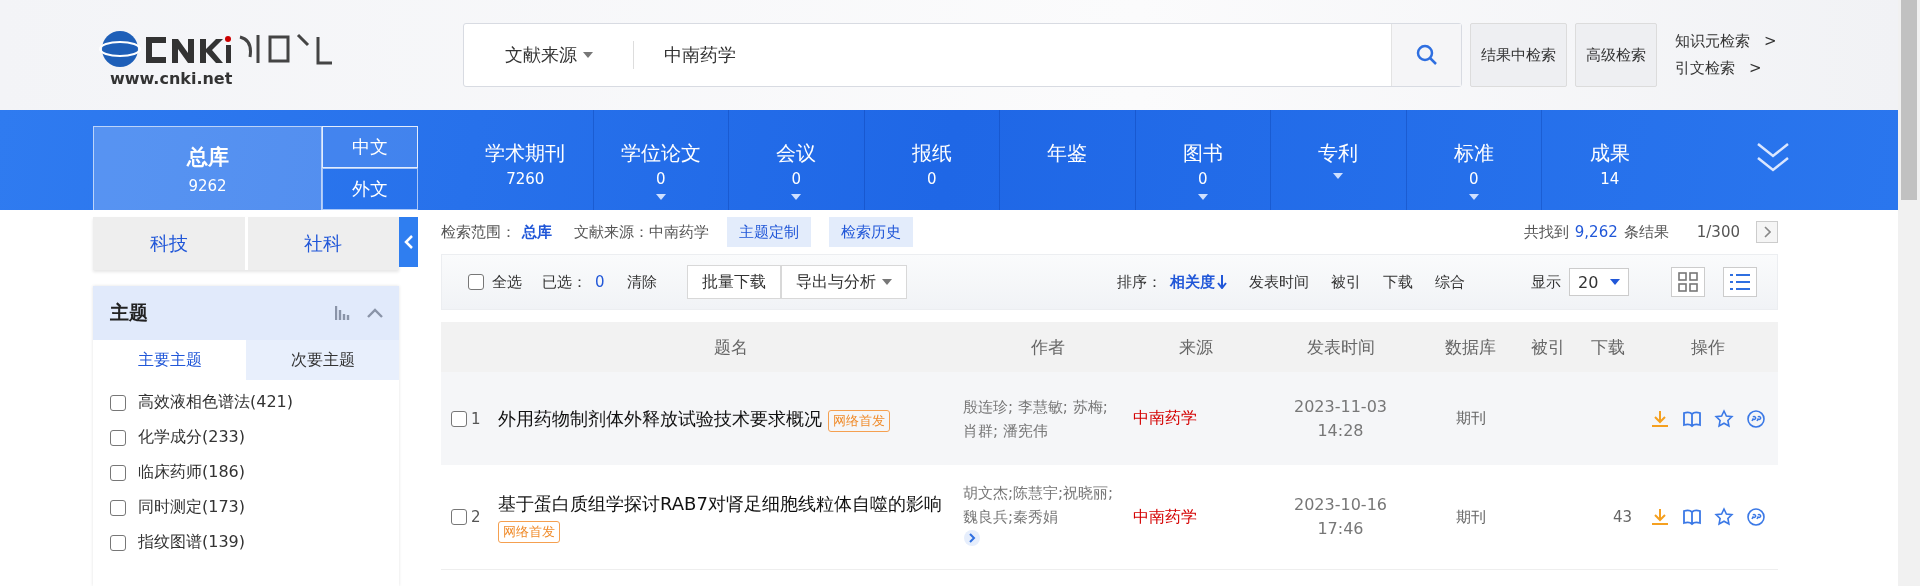 The height and width of the screenshot is (586, 1920). Describe the element at coordinates (1718, 232) in the screenshot. I see `page-indicator: 1/300` at that location.